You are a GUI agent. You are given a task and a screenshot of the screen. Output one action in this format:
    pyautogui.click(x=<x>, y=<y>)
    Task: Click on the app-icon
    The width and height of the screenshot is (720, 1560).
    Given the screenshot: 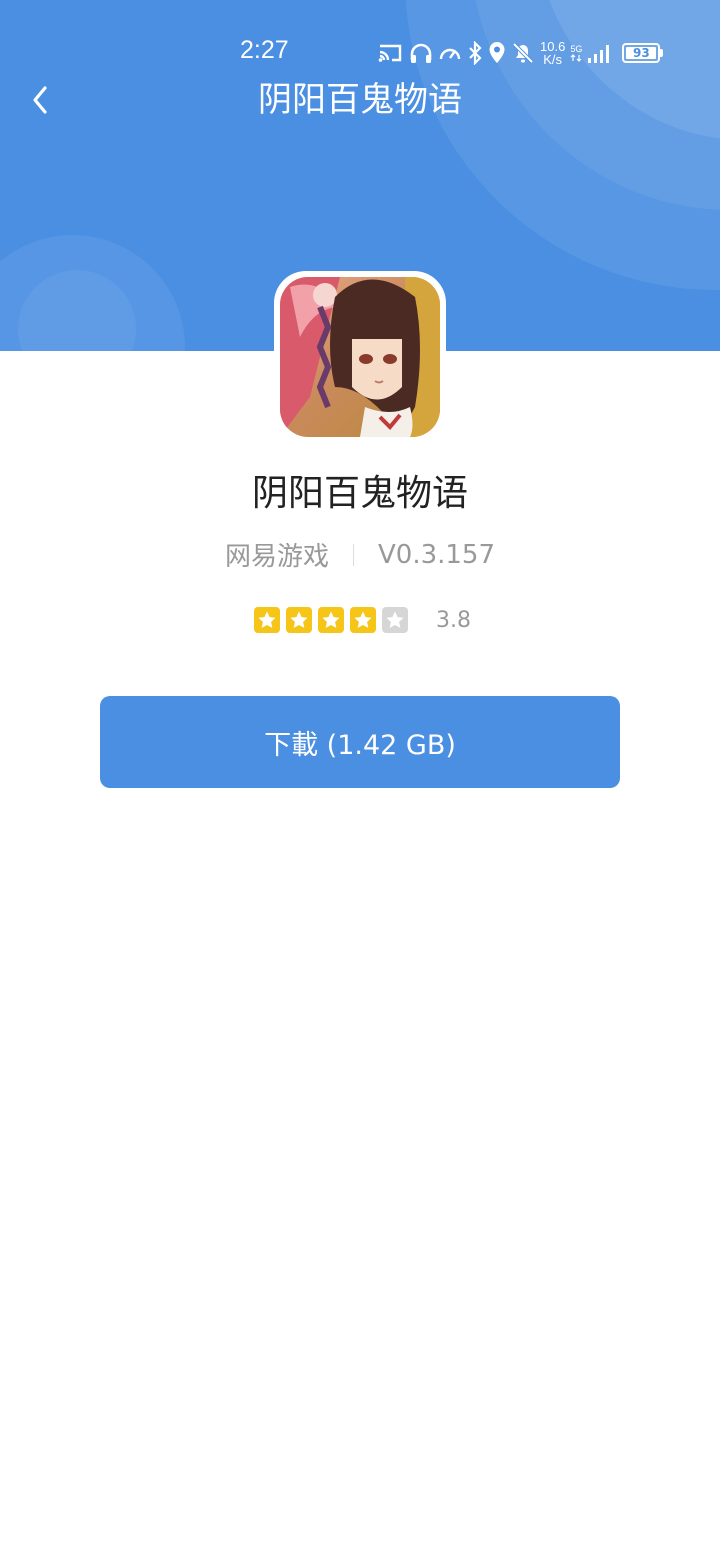 What is the action you would take?
    pyautogui.click(x=360, y=357)
    